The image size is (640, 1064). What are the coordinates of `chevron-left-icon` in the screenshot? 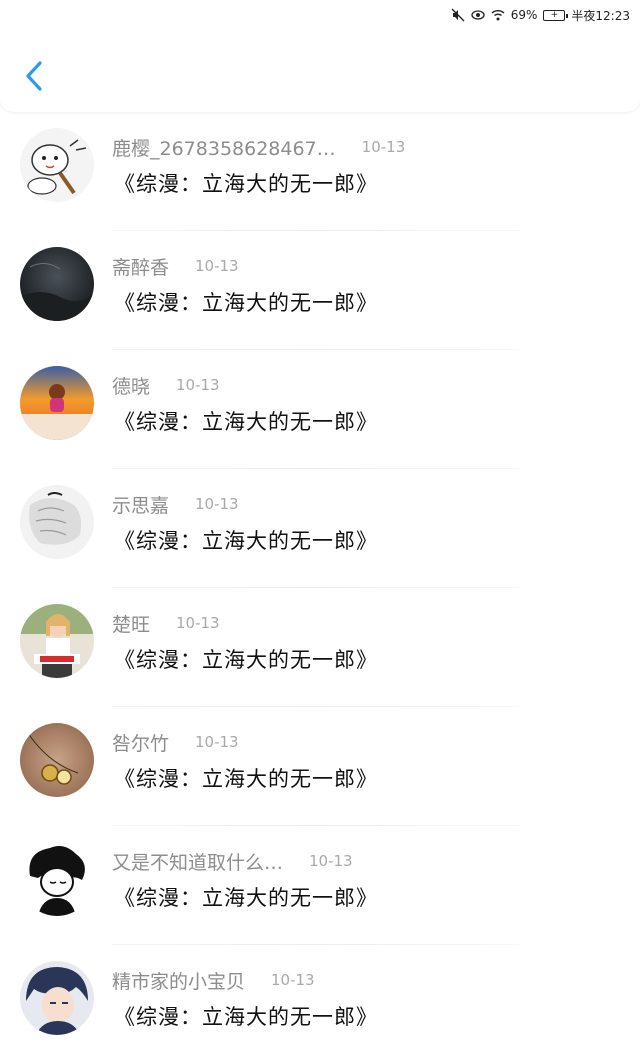 It's located at (34, 76).